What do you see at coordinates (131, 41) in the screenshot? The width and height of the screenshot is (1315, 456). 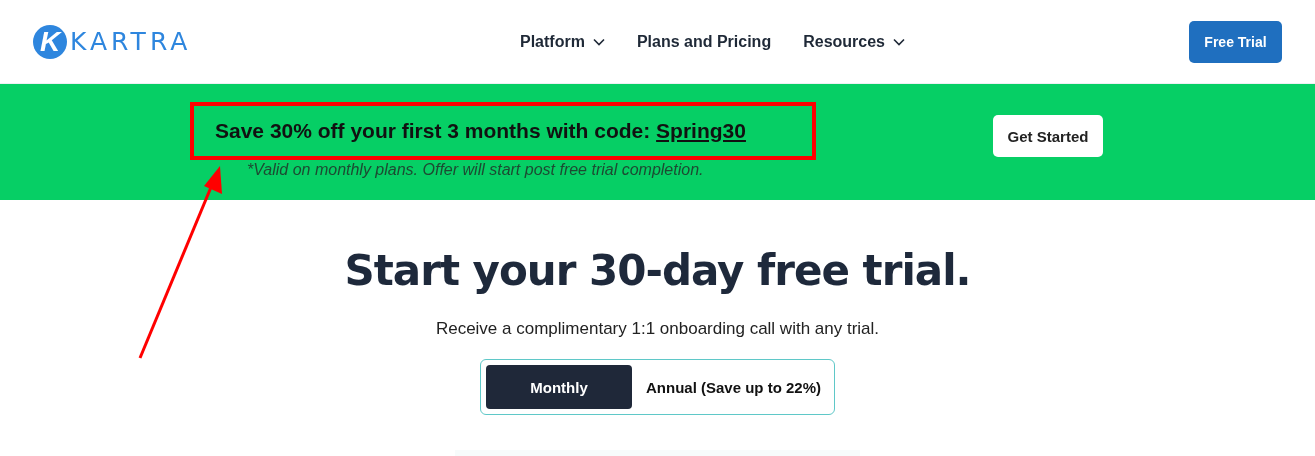 I see `logo-text: KARTRA` at bounding box center [131, 41].